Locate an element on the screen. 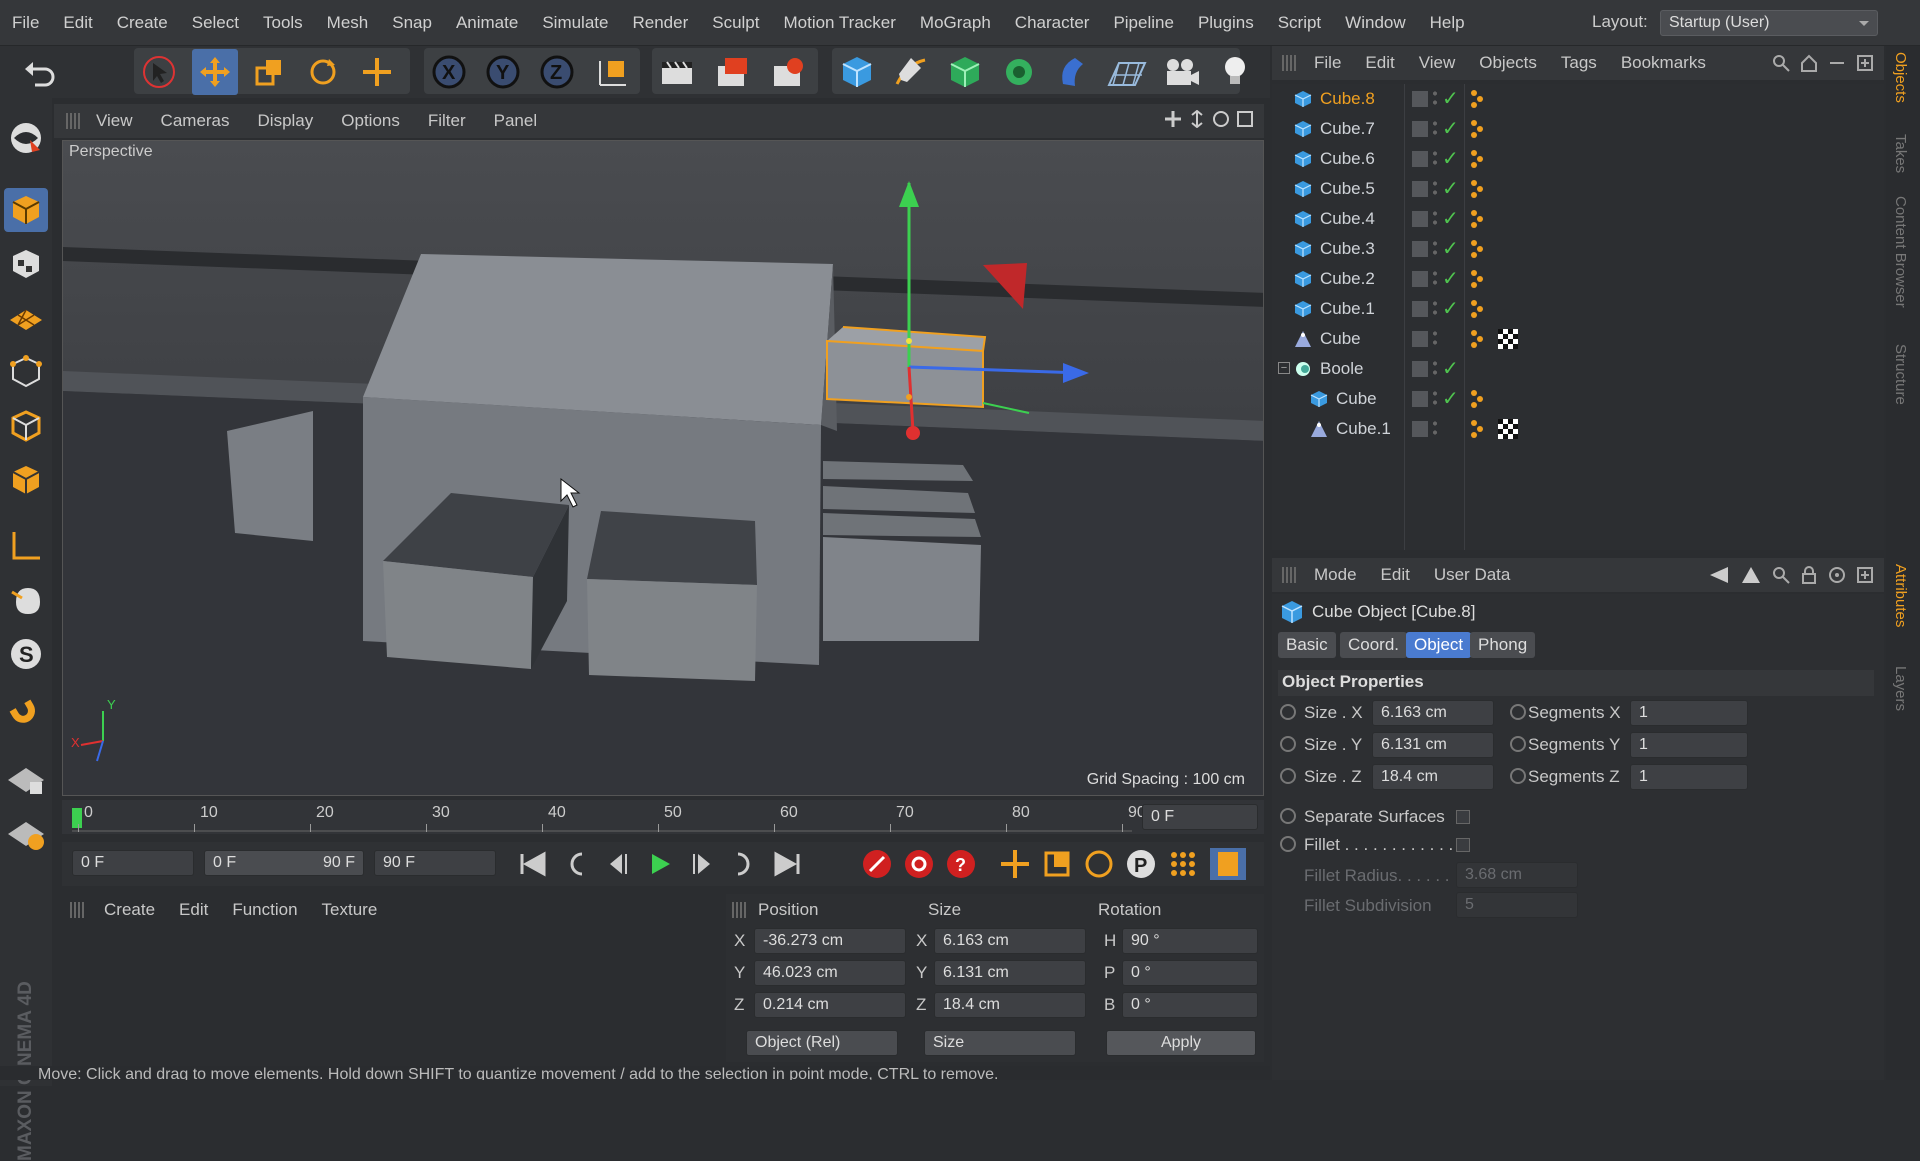 The width and height of the screenshot is (1920, 1161). make-editable-icon is located at coordinates (26, 138).